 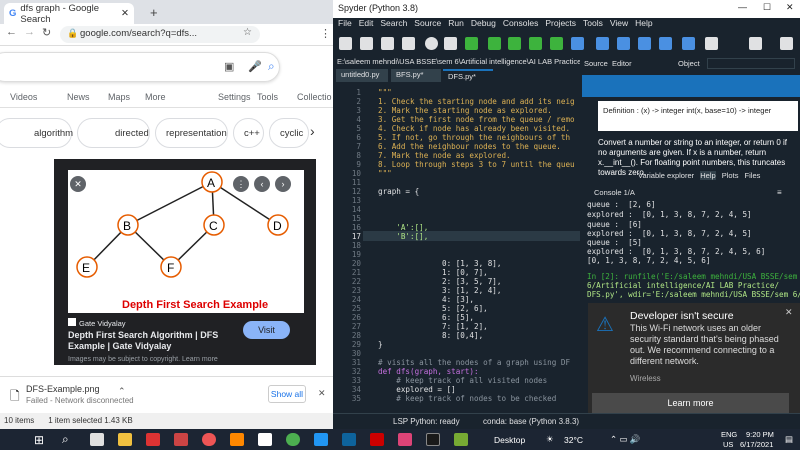 What do you see at coordinates (728, 444) in the screenshot?
I see `region: US` at bounding box center [728, 444].